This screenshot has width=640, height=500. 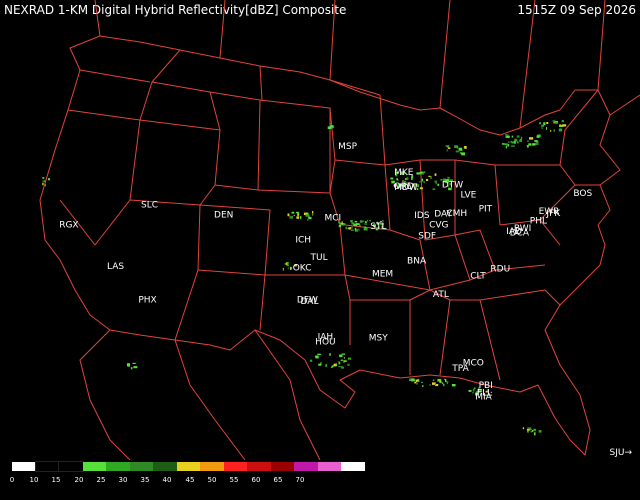 I want to click on city-label: IDS, so click(x=422, y=216).